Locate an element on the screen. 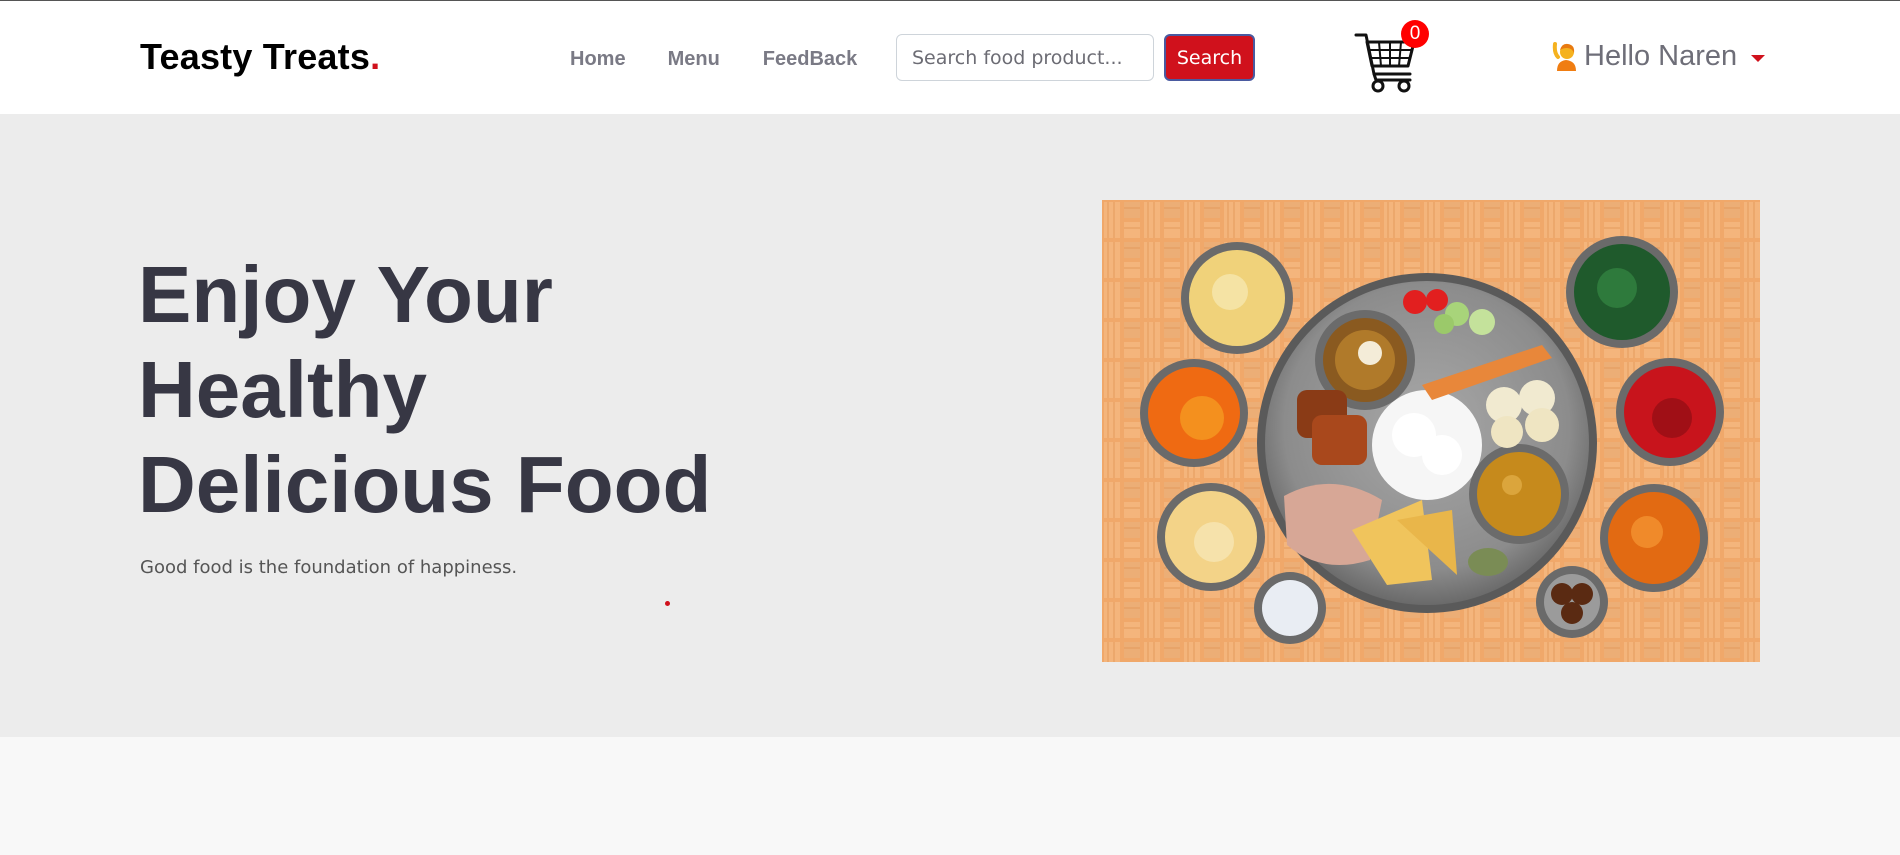  main-nav: Home Menu FeedBack is located at coordinates (707, 59).